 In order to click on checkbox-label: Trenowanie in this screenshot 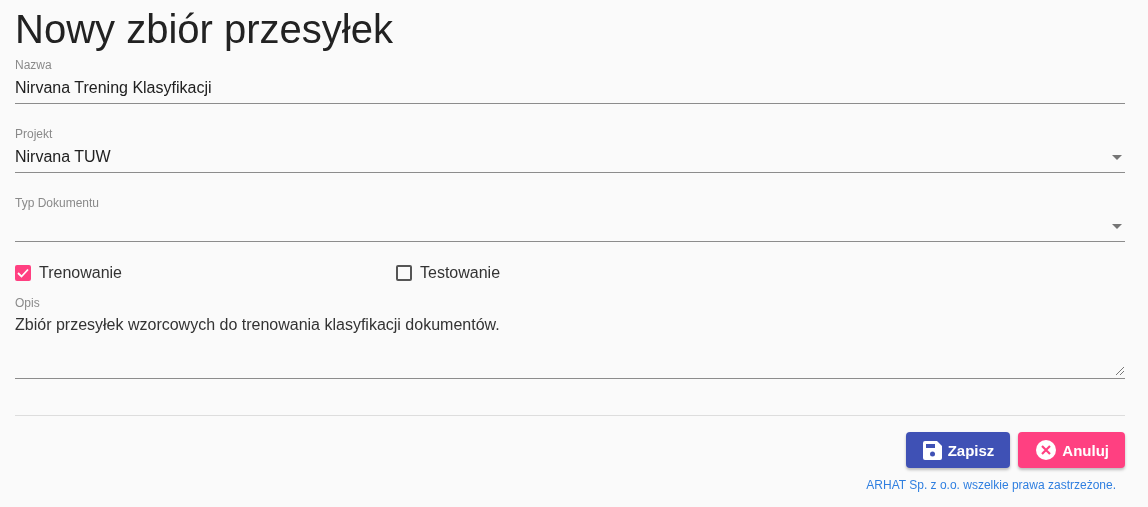, I will do `click(80, 273)`.